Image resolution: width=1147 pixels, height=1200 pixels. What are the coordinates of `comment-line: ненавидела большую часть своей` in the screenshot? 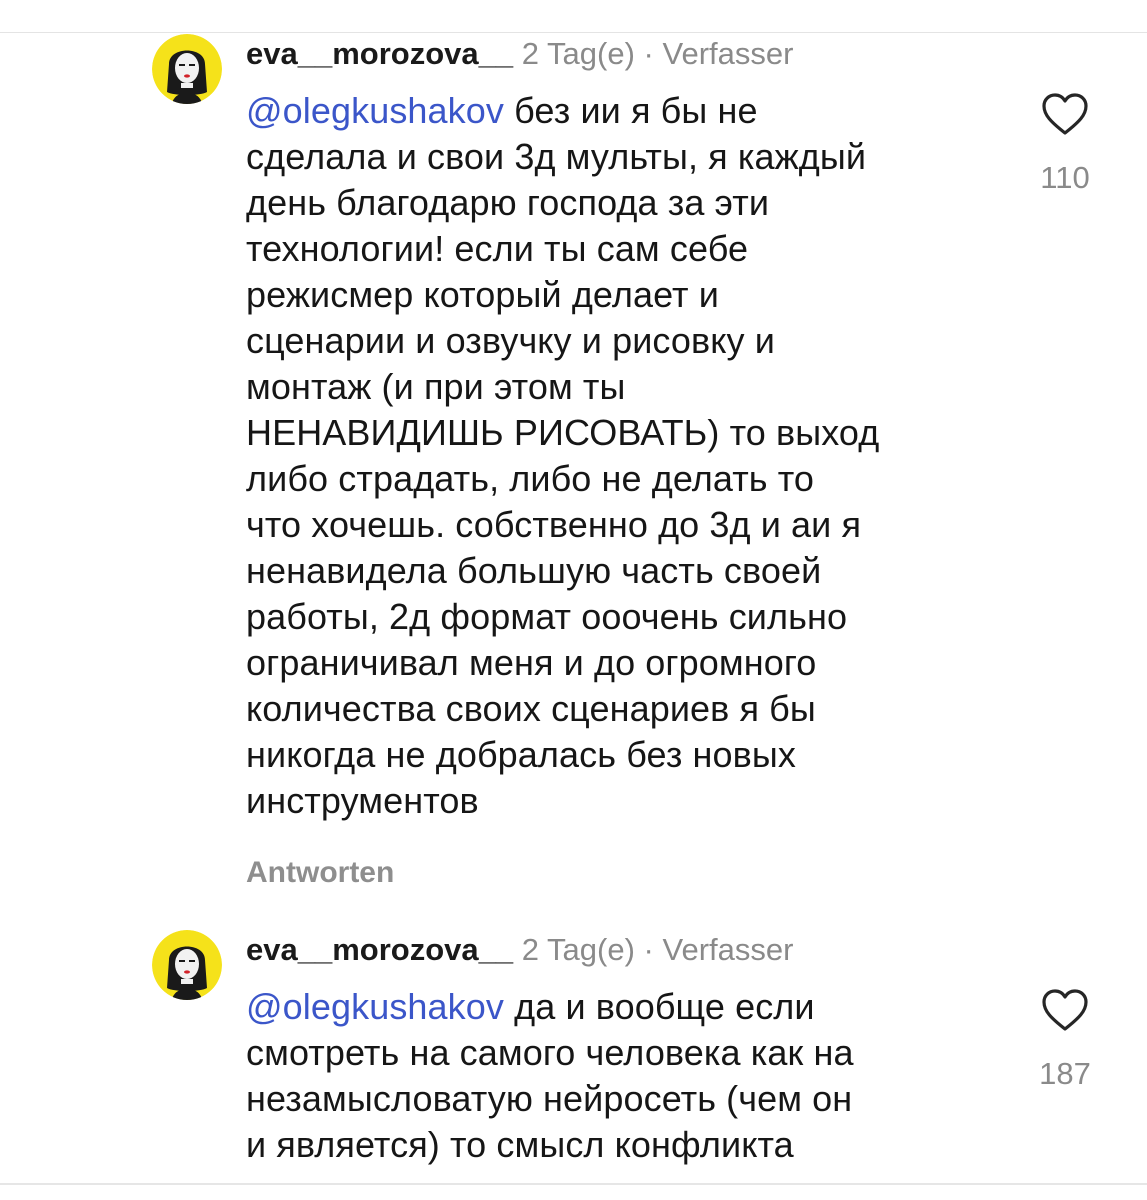 It's located at (534, 570).